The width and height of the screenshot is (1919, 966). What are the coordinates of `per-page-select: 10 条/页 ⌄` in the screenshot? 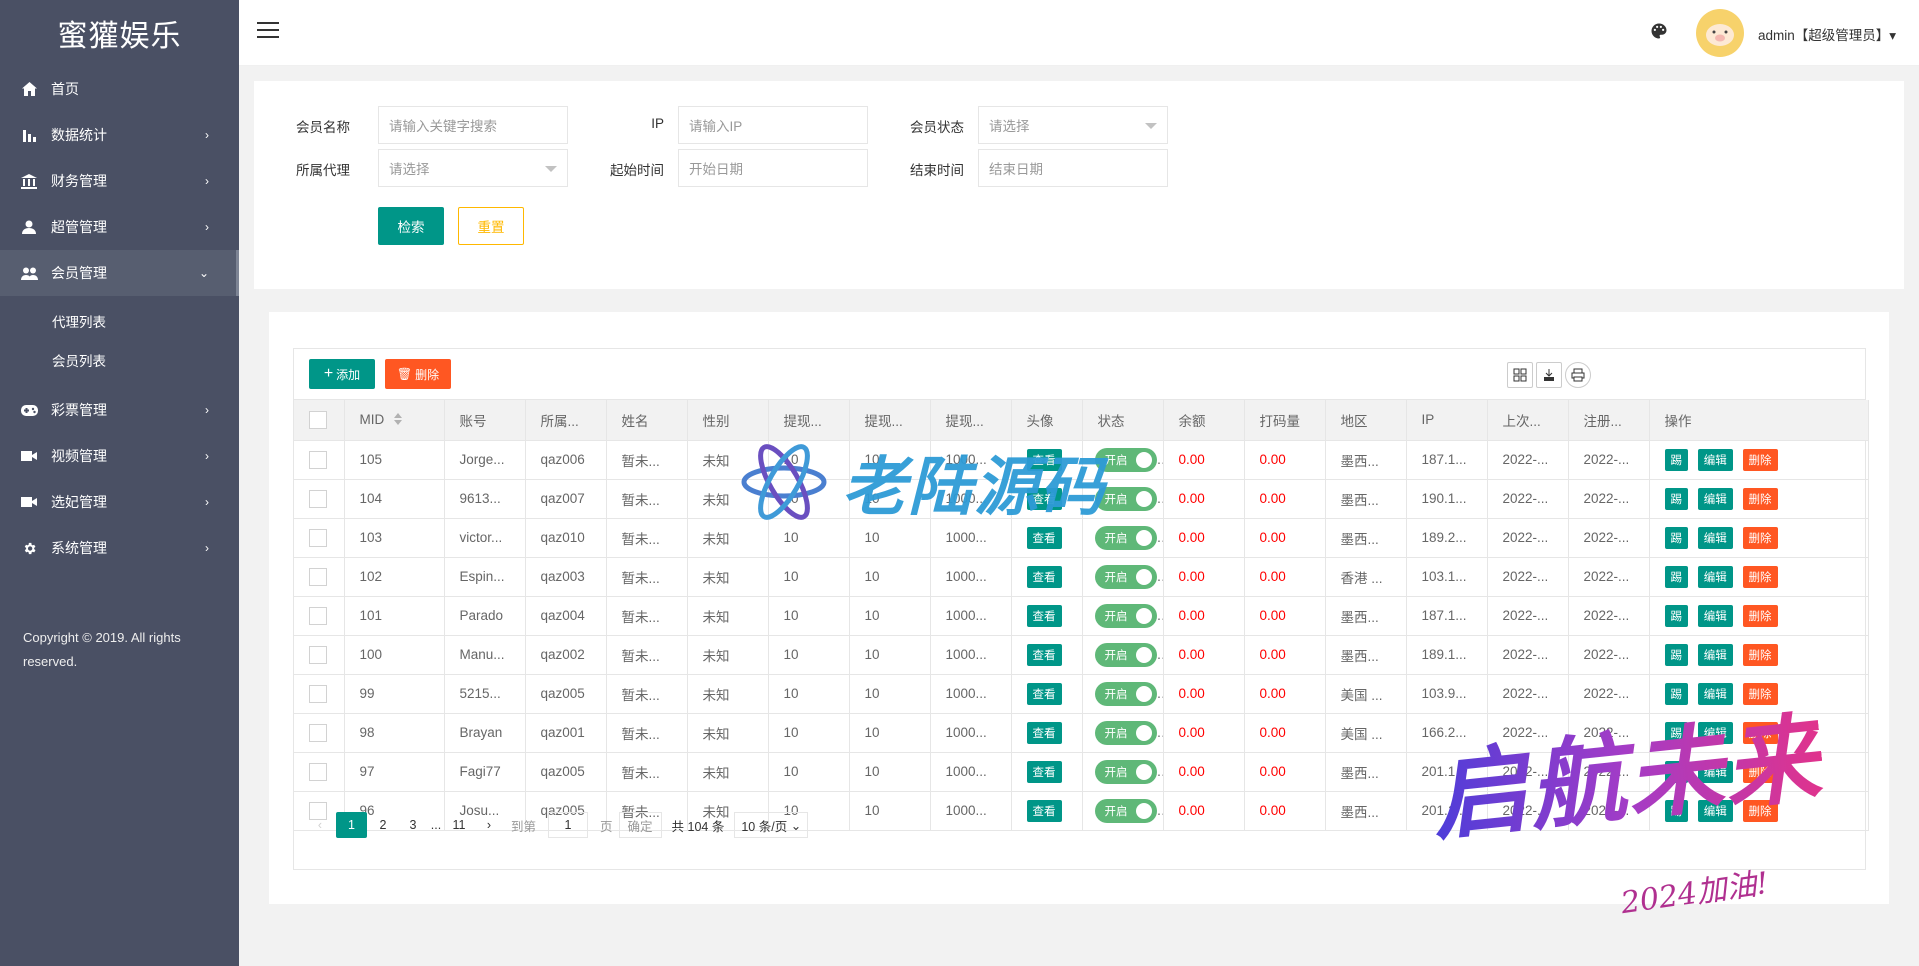 It's located at (771, 825).